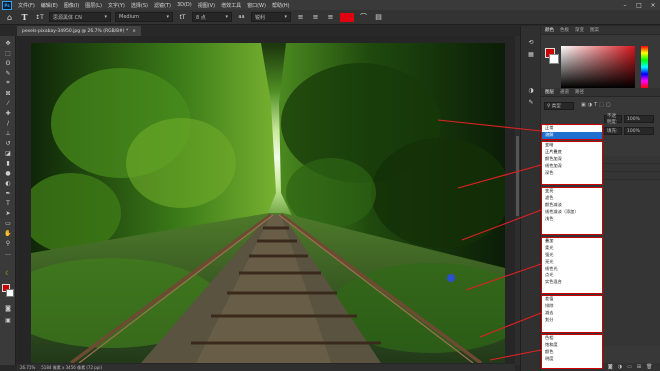 The height and width of the screenshot is (371, 660). What do you see at coordinates (579, 92) in the screenshot?
I see `tab-paths: 路径` at bounding box center [579, 92].